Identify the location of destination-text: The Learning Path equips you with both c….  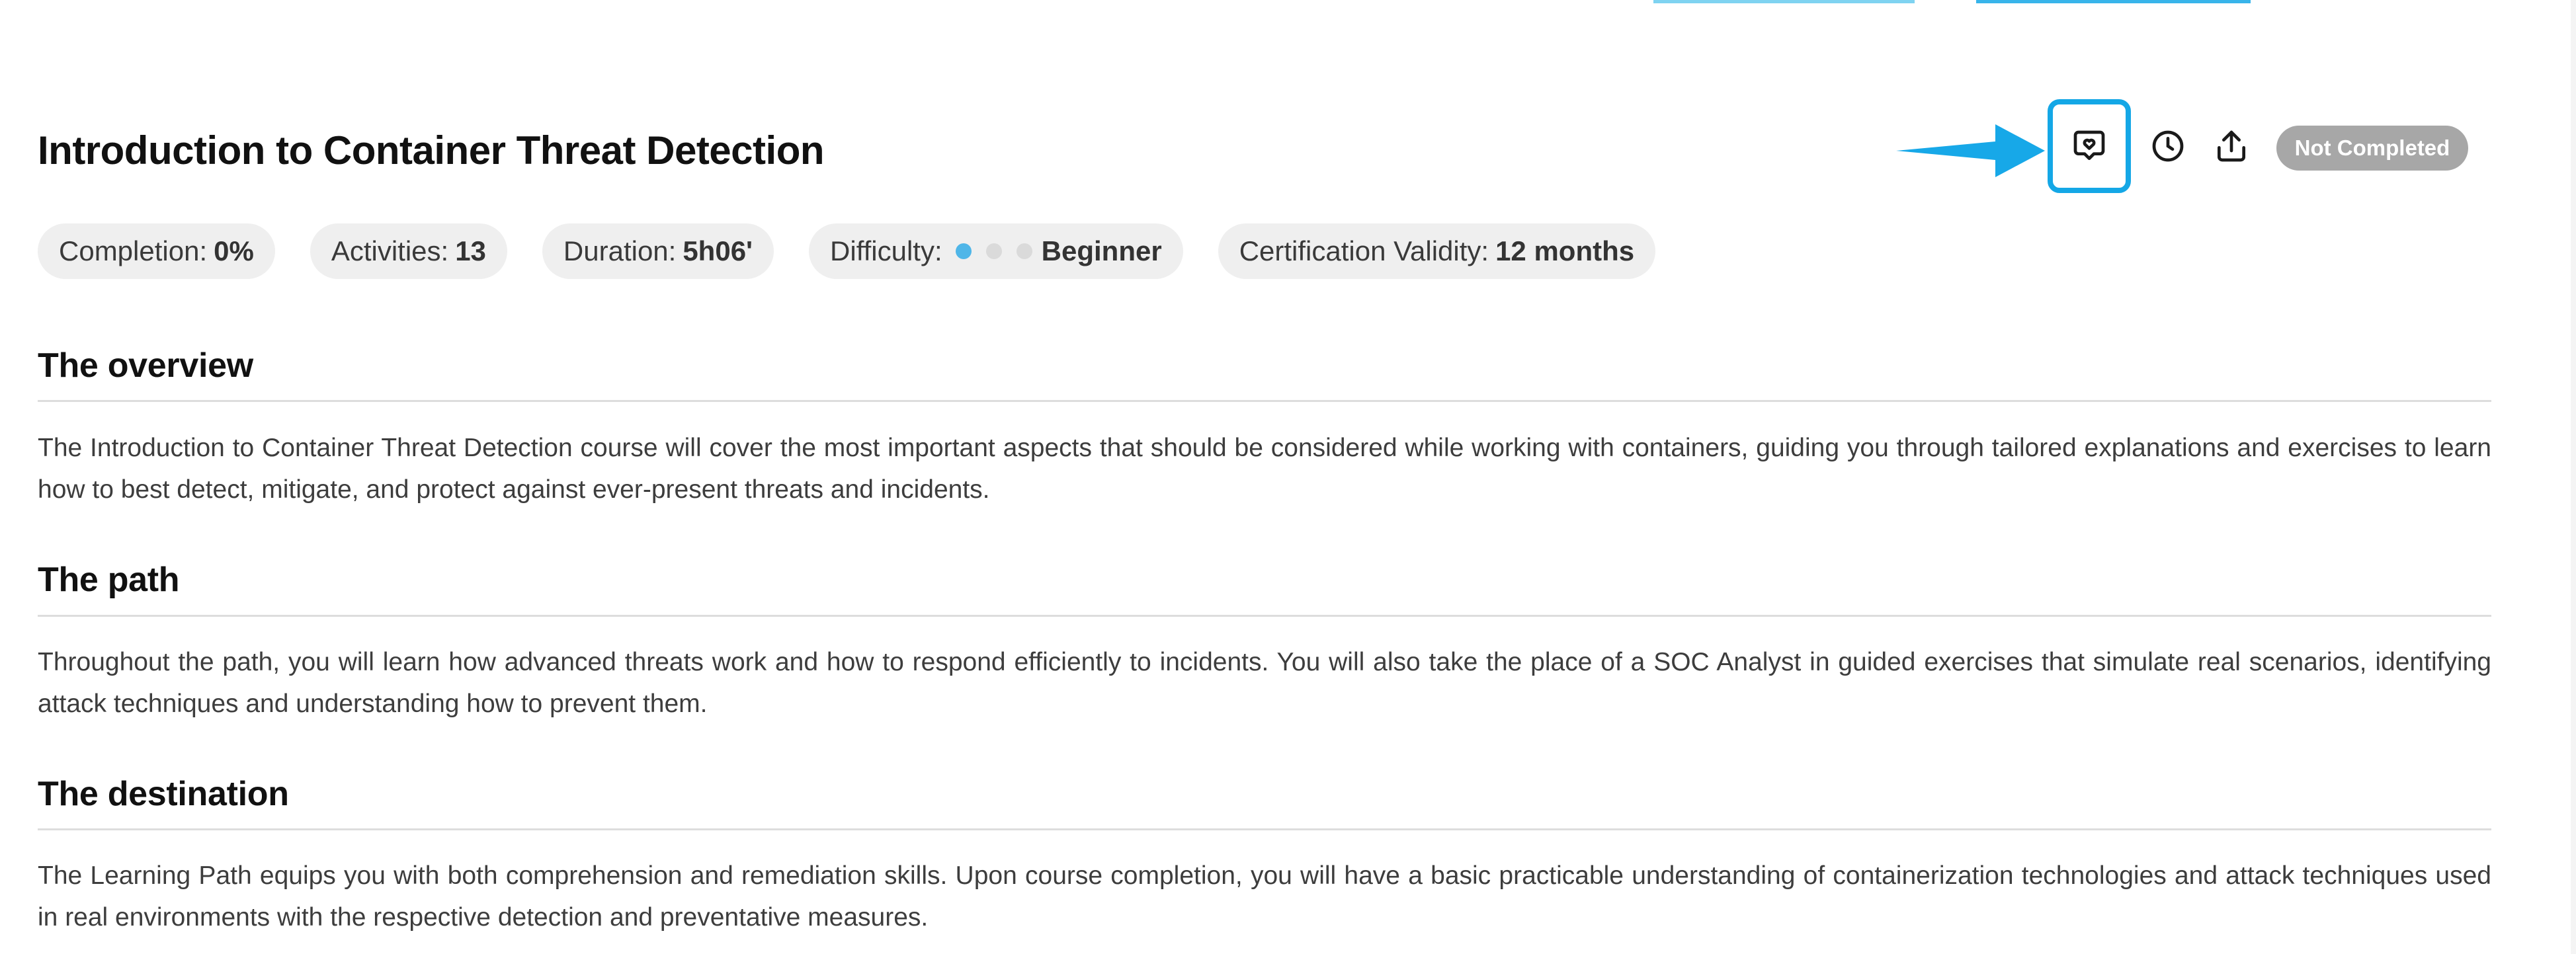
(1264, 897).